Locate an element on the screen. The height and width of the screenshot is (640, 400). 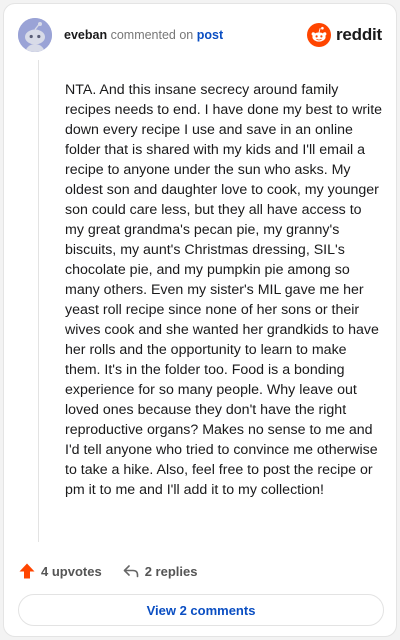
reply-arrow-icon is located at coordinates (130, 571).